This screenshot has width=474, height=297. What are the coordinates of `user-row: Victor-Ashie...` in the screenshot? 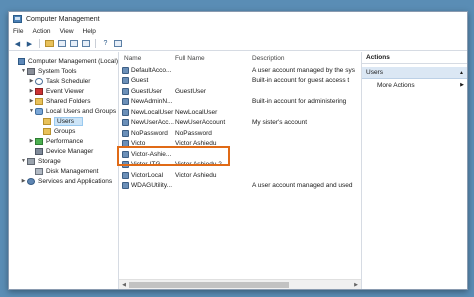 It's located at (240, 154).